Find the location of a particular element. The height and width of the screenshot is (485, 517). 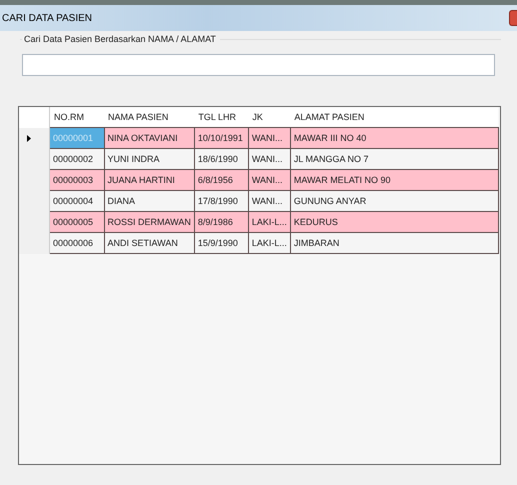

close-button is located at coordinates (513, 18).